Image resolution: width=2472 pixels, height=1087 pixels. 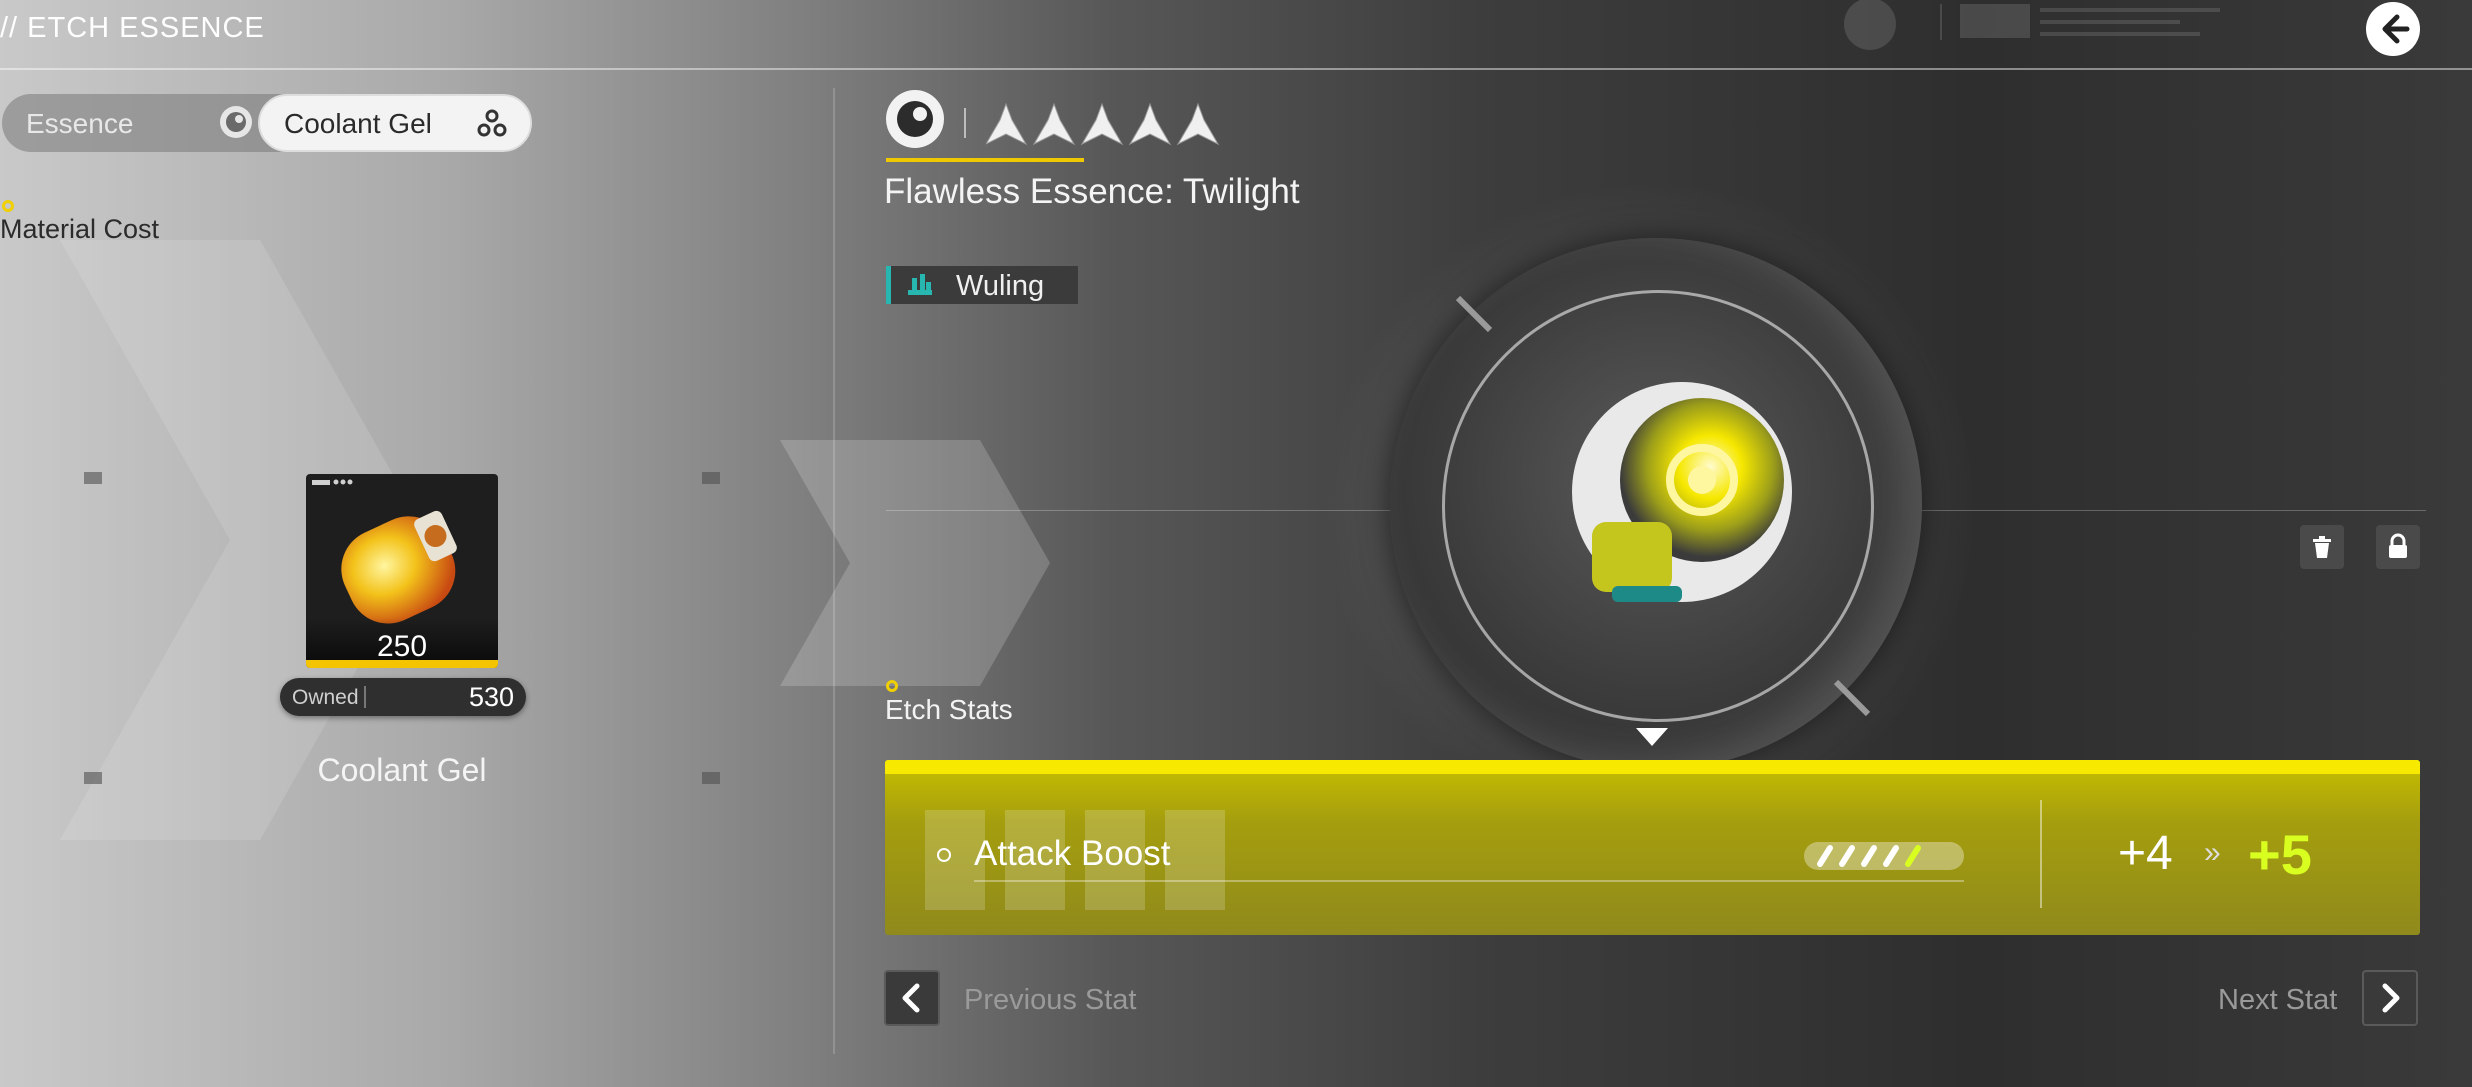 I want to click on stat-name: Attack Boost, so click(x=1072, y=853).